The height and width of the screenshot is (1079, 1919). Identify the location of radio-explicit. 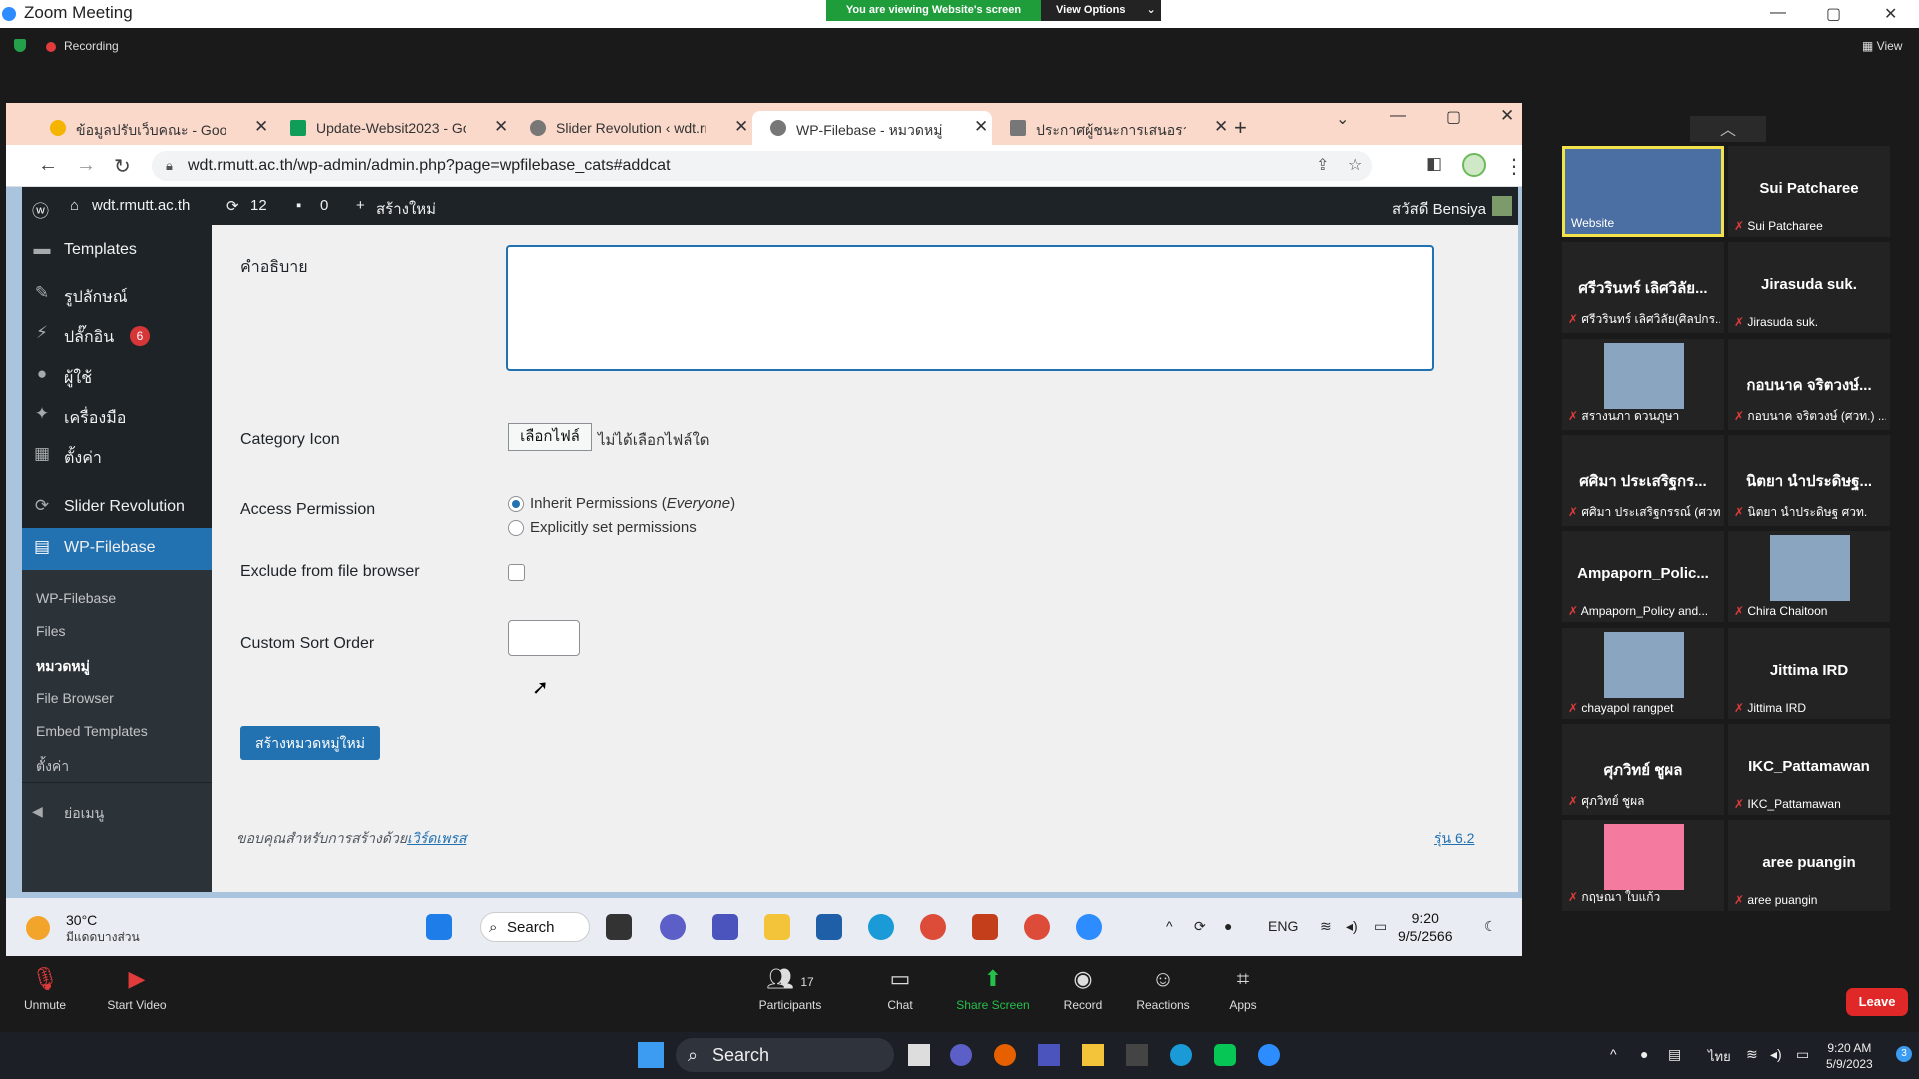
(516, 528).